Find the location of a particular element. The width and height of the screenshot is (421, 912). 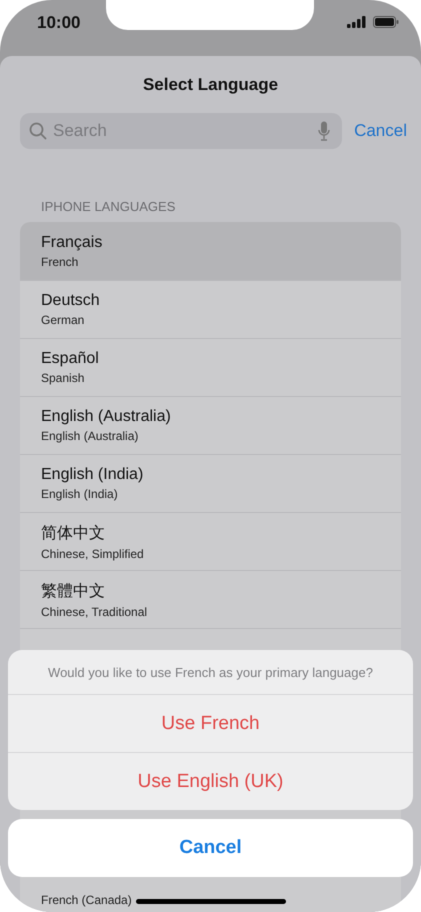

language-row: English (India) English (India) is located at coordinates (210, 483).